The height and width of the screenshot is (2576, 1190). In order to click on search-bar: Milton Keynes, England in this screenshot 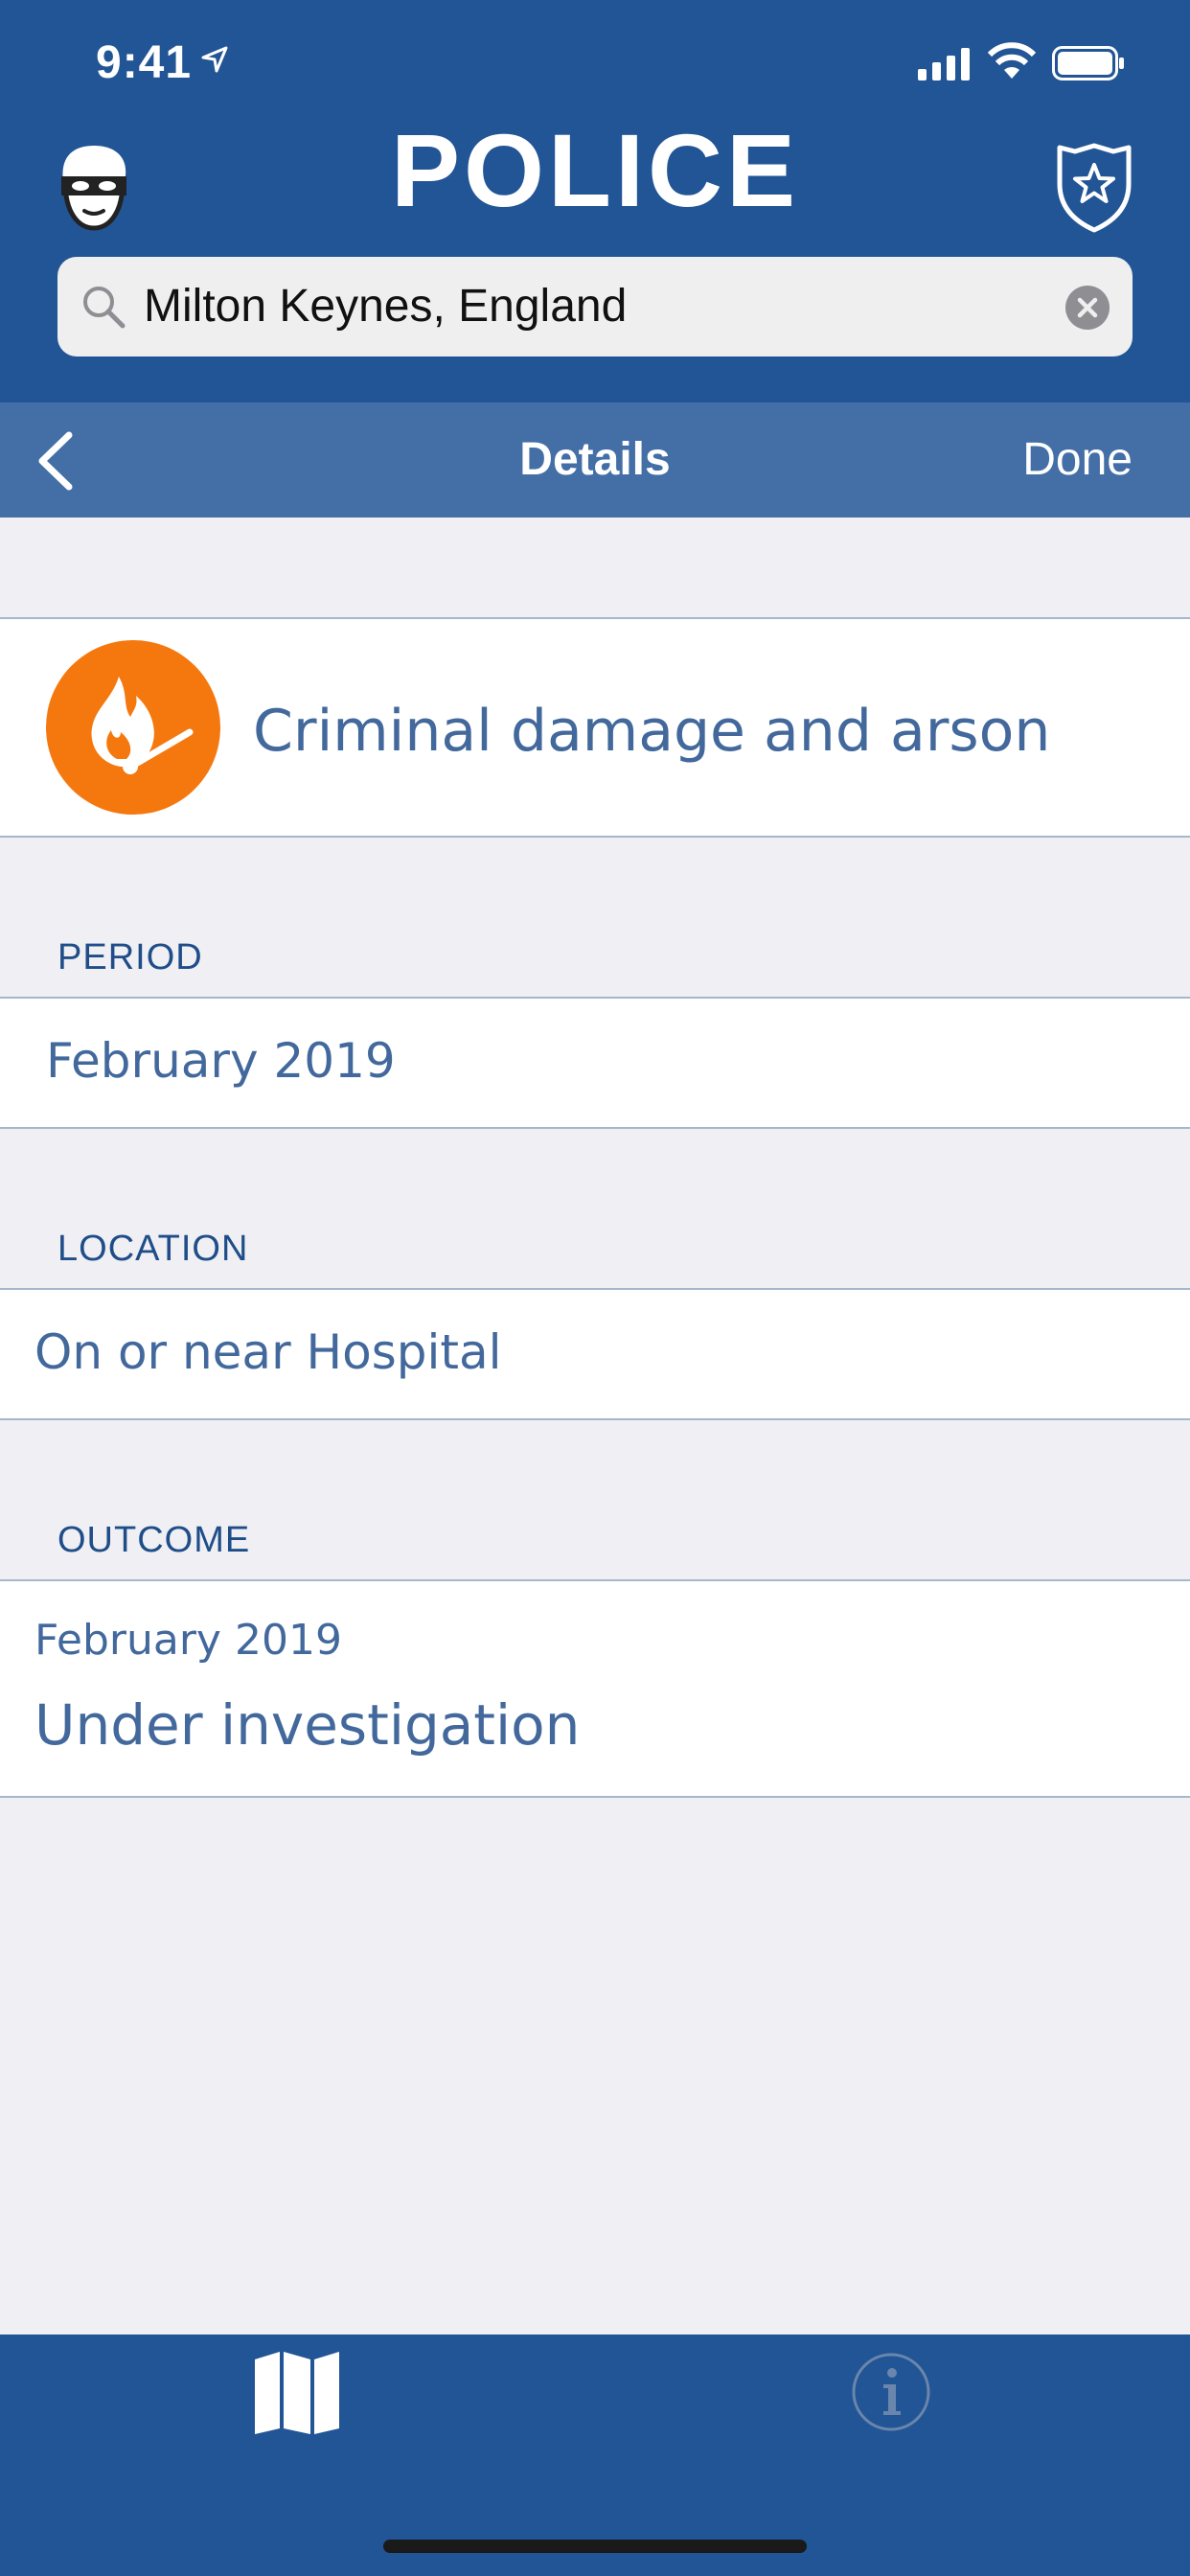, I will do `click(595, 306)`.